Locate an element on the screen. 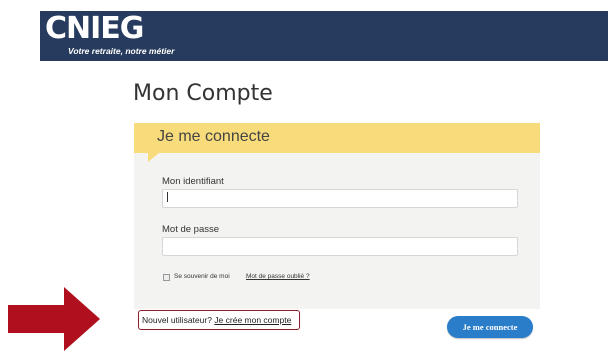 This screenshot has height=351, width=608. card-header-tail is located at coordinates (153, 157).